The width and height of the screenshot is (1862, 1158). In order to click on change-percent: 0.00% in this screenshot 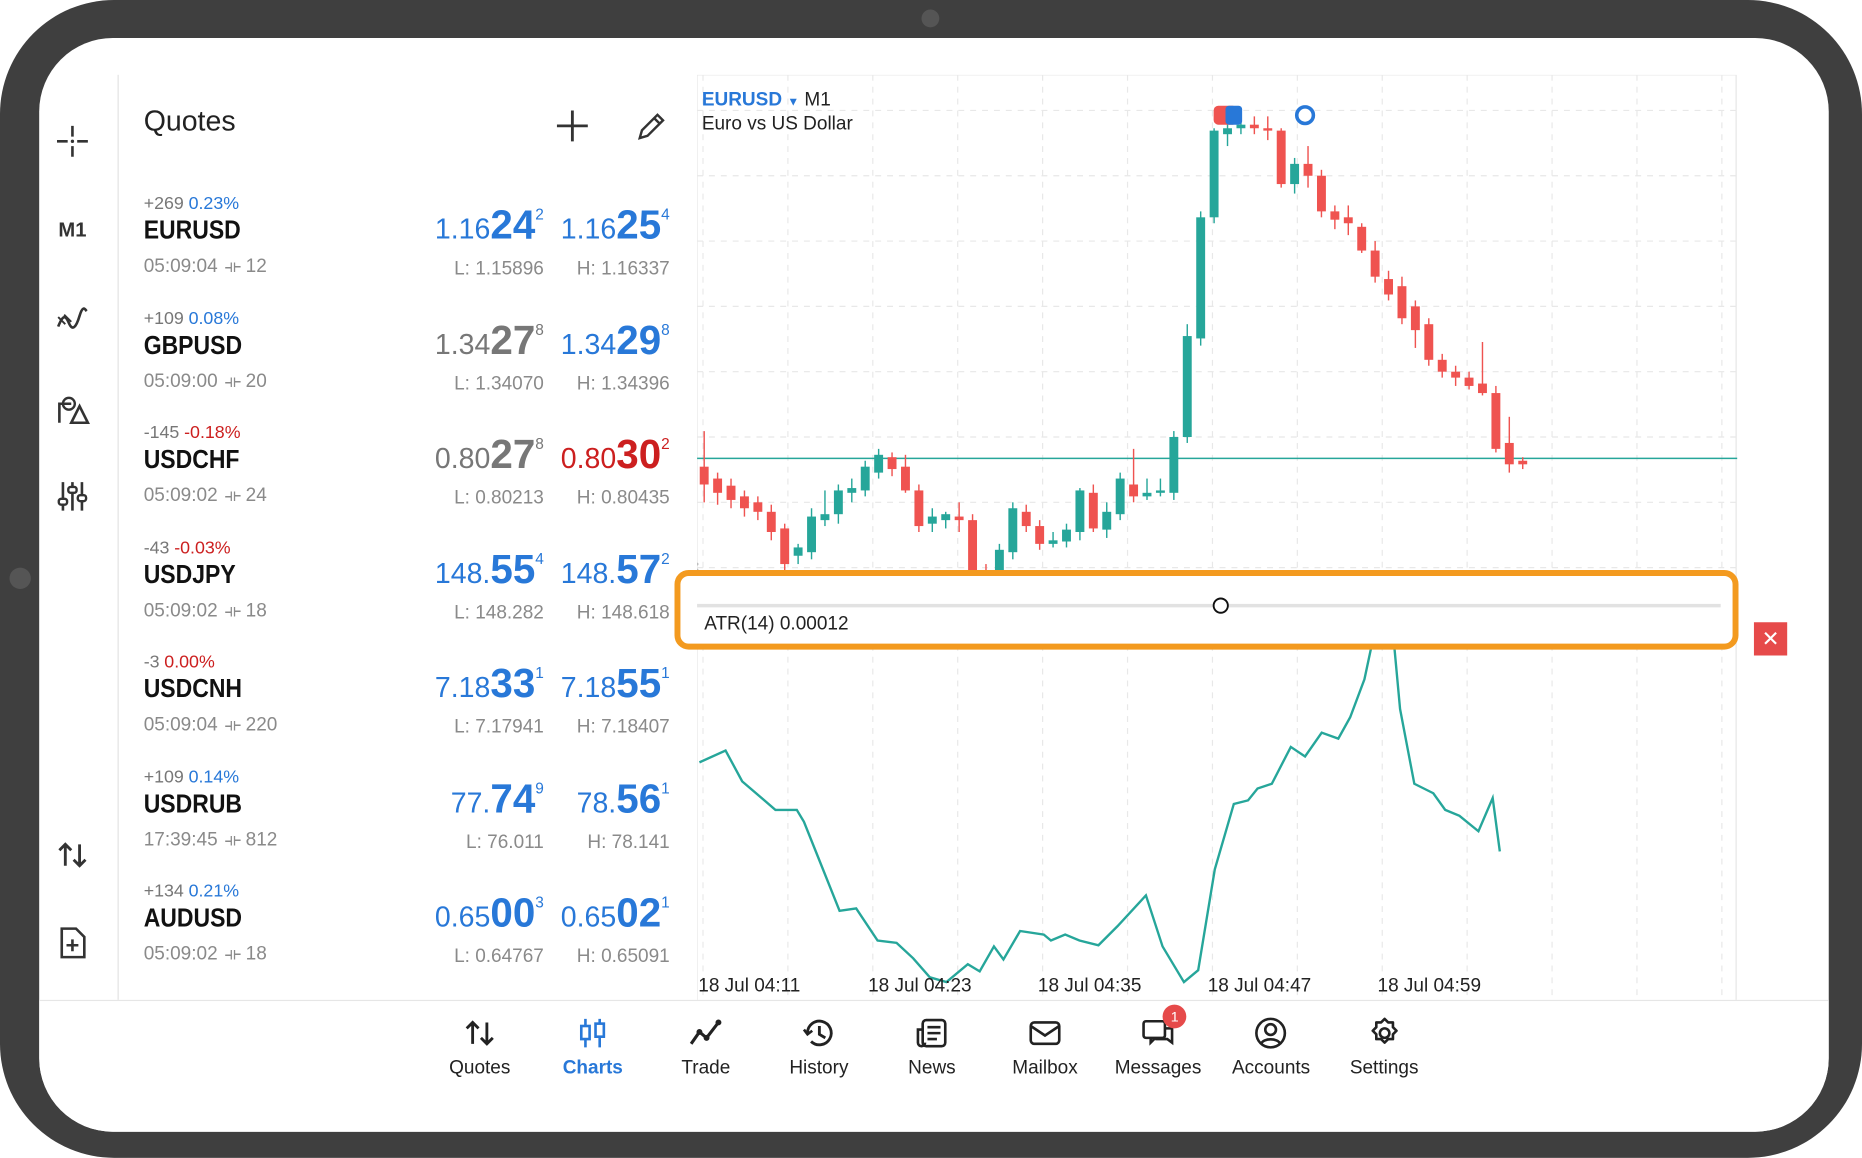, I will do `click(189, 662)`.